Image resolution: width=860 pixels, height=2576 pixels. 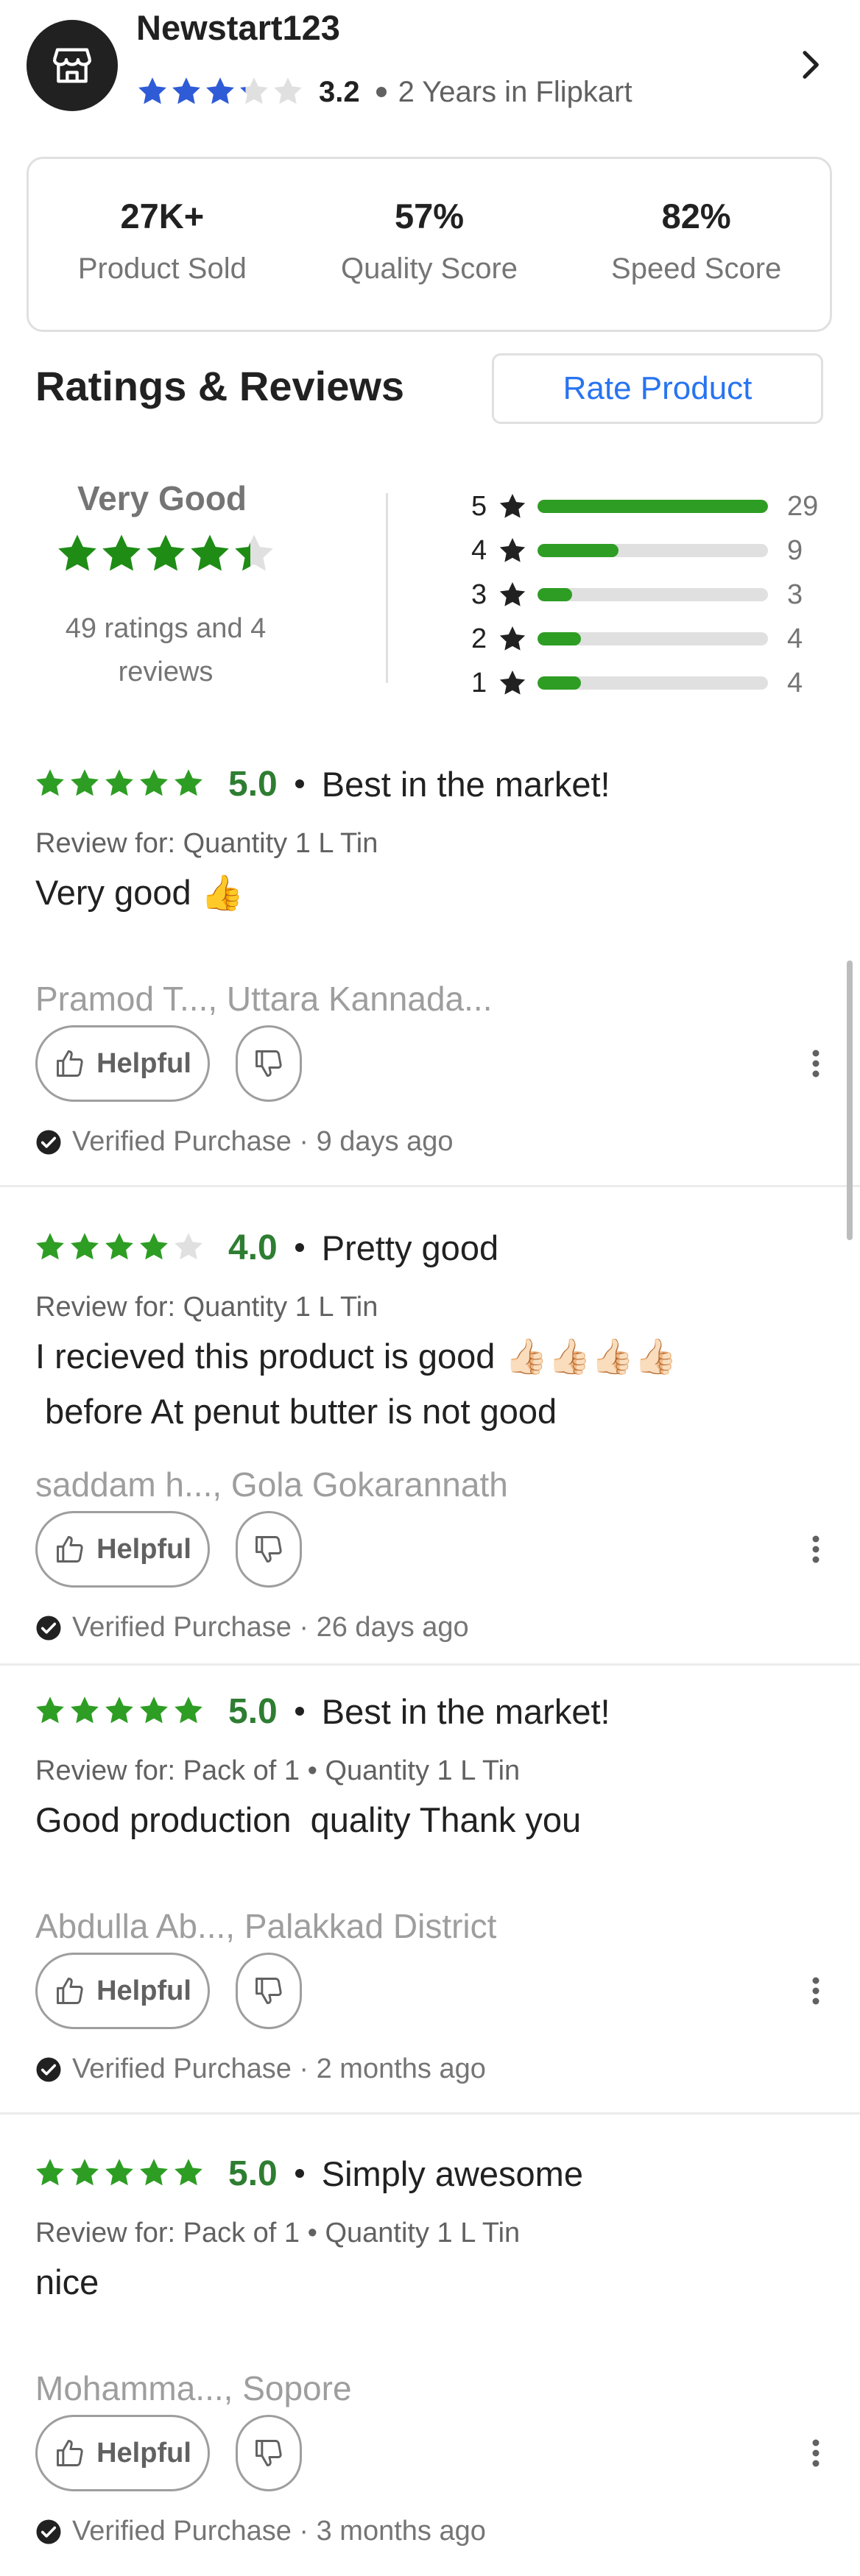 What do you see at coordinates (308, 1820) in the screenshot?
I see `review-body: Good production quality Thank you` at bounding box center [308, 1820].